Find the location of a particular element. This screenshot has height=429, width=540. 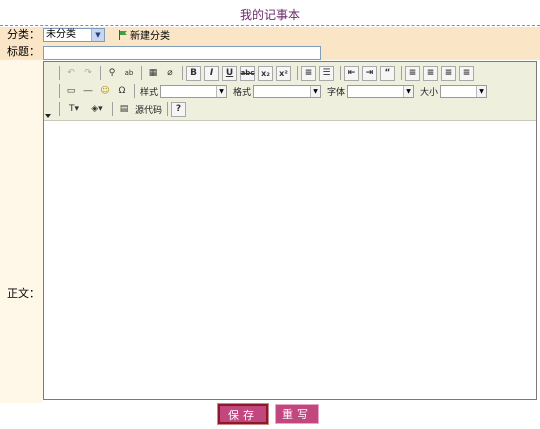

strikethrough-icon: abc is located at coordinates (247, 73).